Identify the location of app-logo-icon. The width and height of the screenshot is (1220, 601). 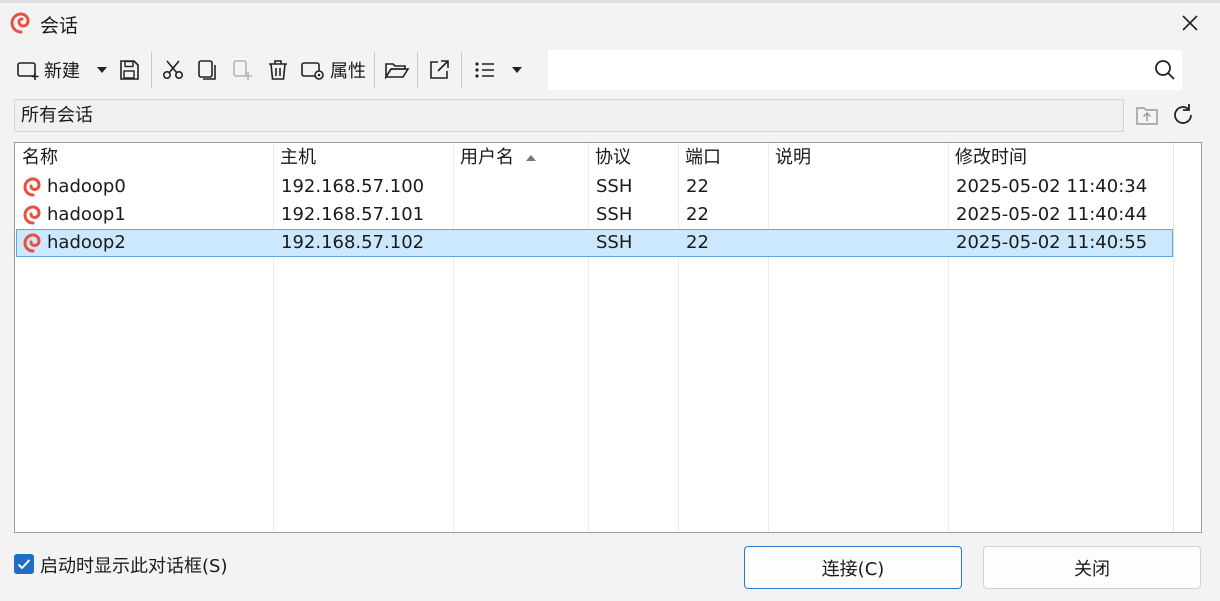
(20, 23).